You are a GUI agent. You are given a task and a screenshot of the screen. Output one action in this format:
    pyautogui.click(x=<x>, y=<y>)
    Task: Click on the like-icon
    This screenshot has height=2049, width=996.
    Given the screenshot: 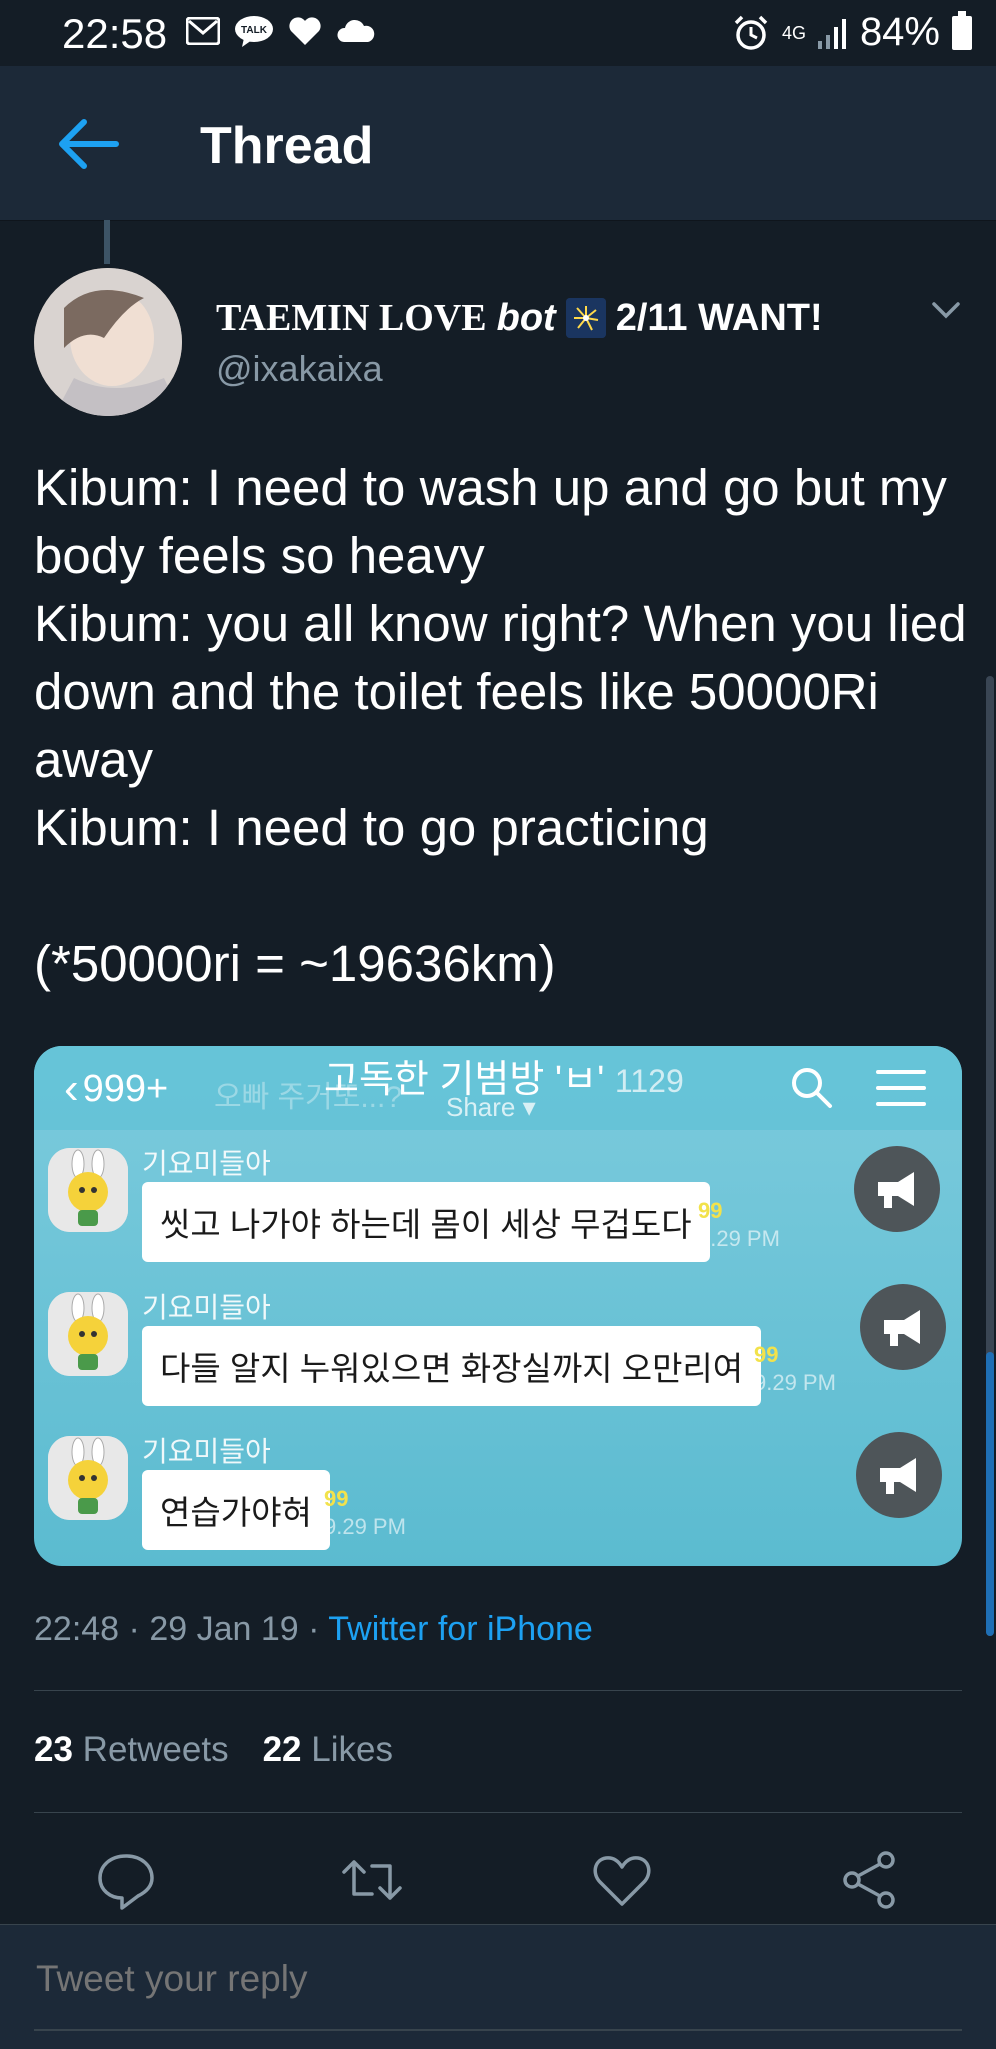 What is the action you would take?
    pyautogui.click(x=622, y=1880)
    